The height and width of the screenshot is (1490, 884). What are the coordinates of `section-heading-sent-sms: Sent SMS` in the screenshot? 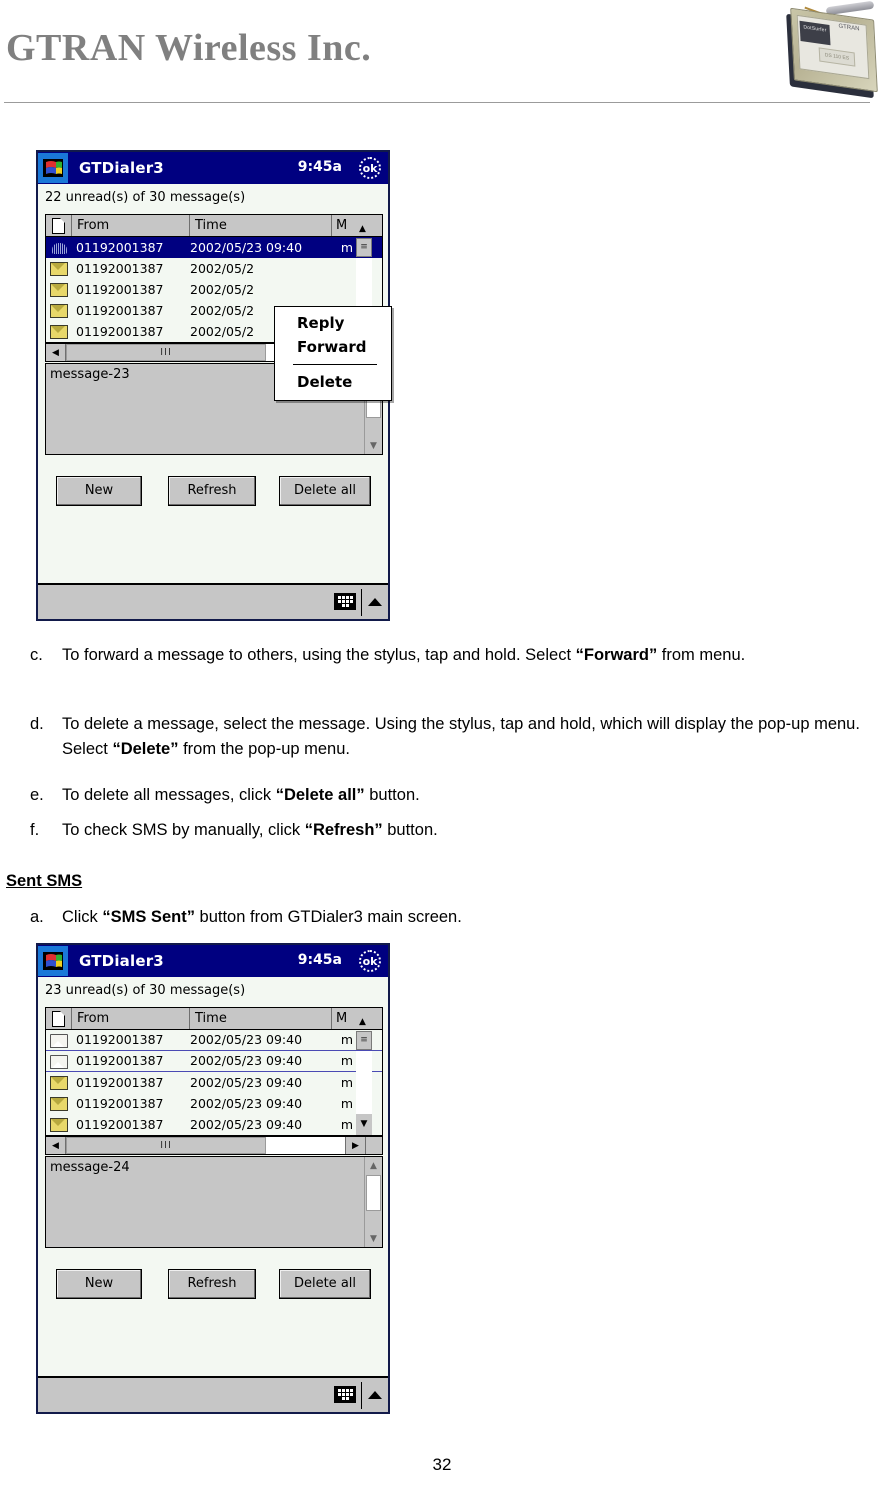 It's located at (44, 881).